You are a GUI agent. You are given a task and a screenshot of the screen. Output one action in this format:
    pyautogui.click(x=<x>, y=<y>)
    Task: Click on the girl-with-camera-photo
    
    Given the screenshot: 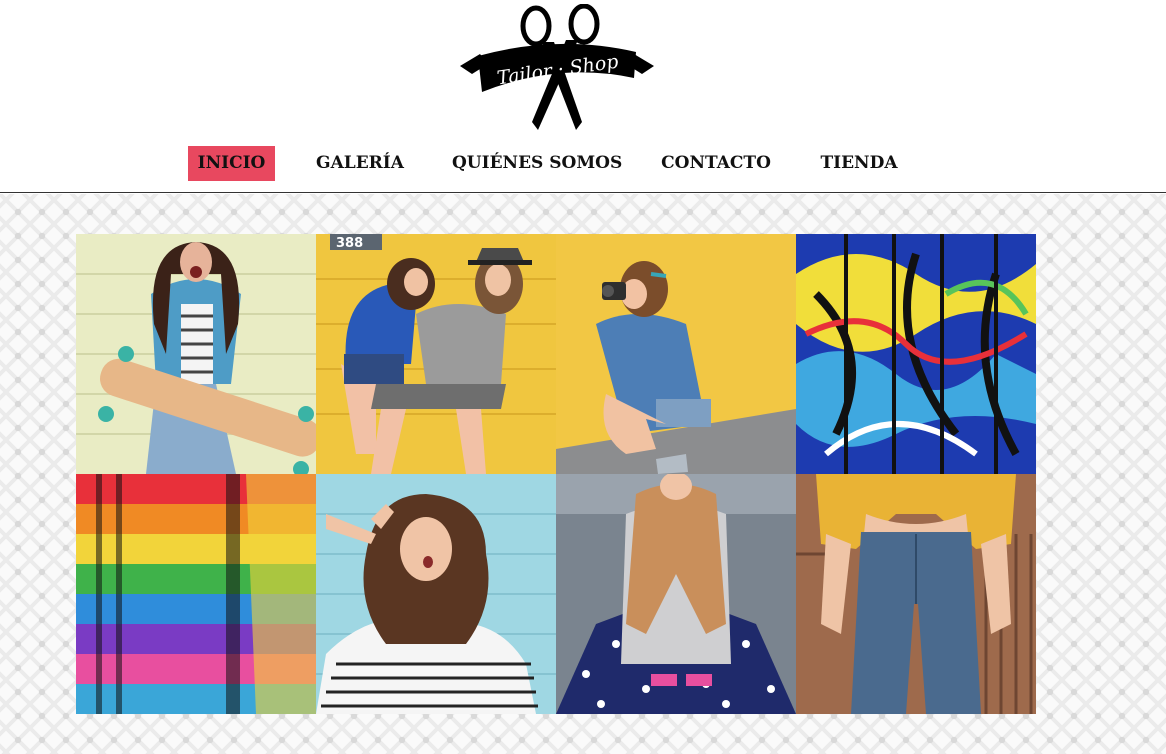 What is the action you would take?
    pyautogui.click(x=676, y=354)
    